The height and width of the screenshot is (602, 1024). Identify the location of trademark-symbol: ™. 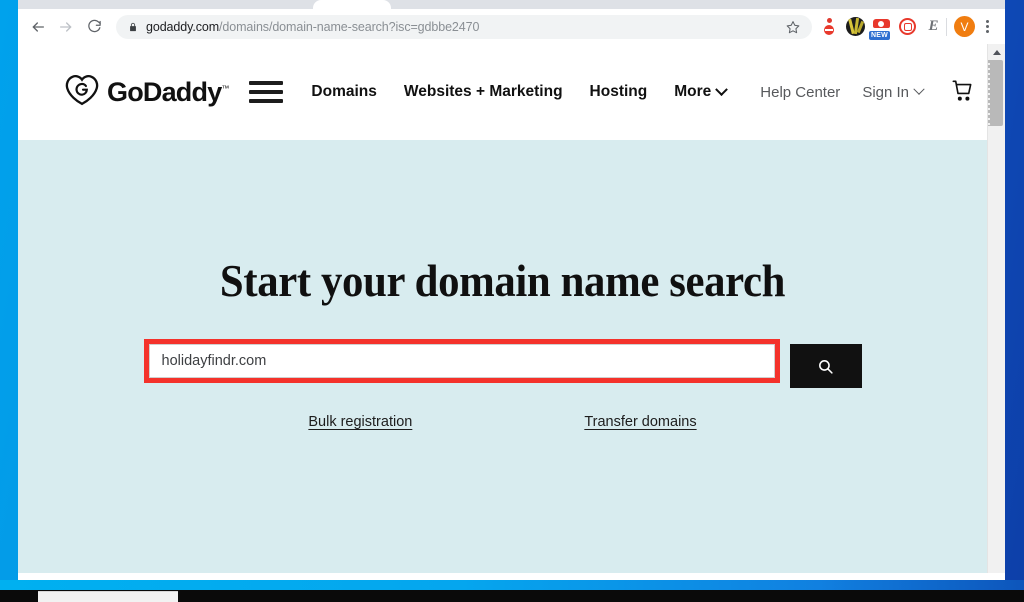
(225, 88).